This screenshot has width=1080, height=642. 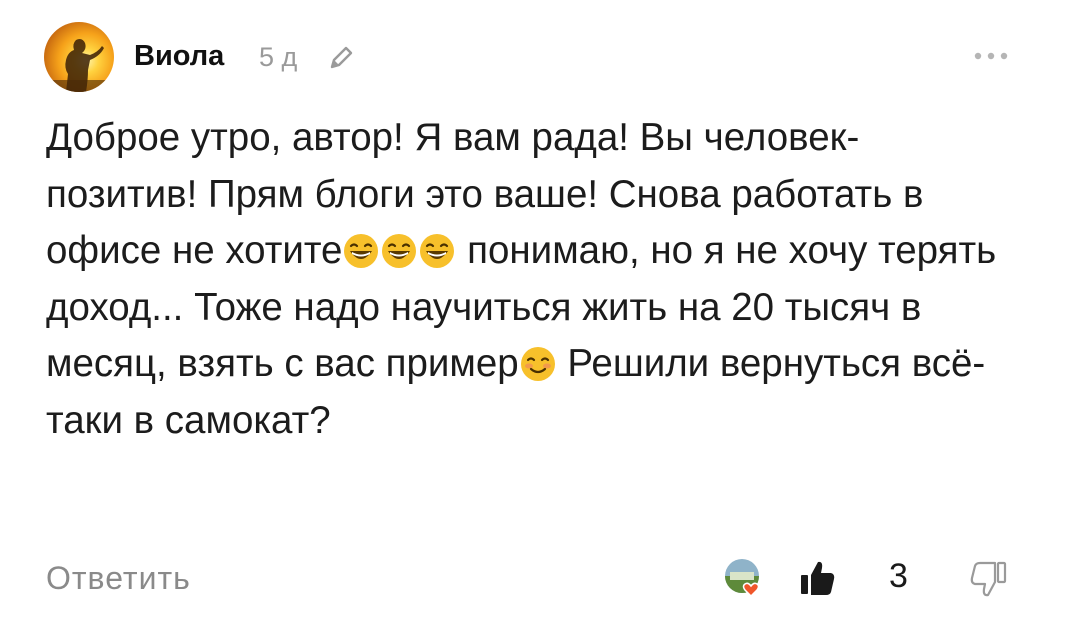 What do you see at coordinates (118, 578) in the screenshot?
I see `reply-button: Ответить` at bounding box center [118, 578].